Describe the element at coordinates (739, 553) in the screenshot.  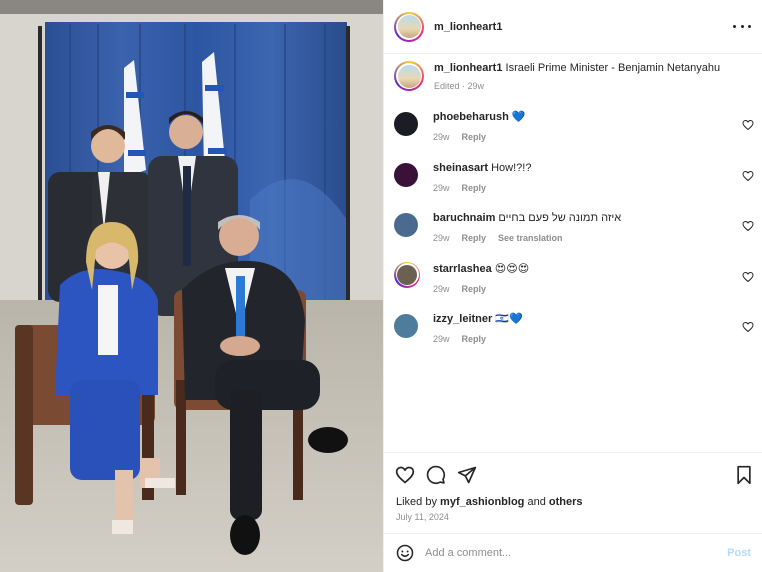
I see `post-comment-button: Post` at that location.